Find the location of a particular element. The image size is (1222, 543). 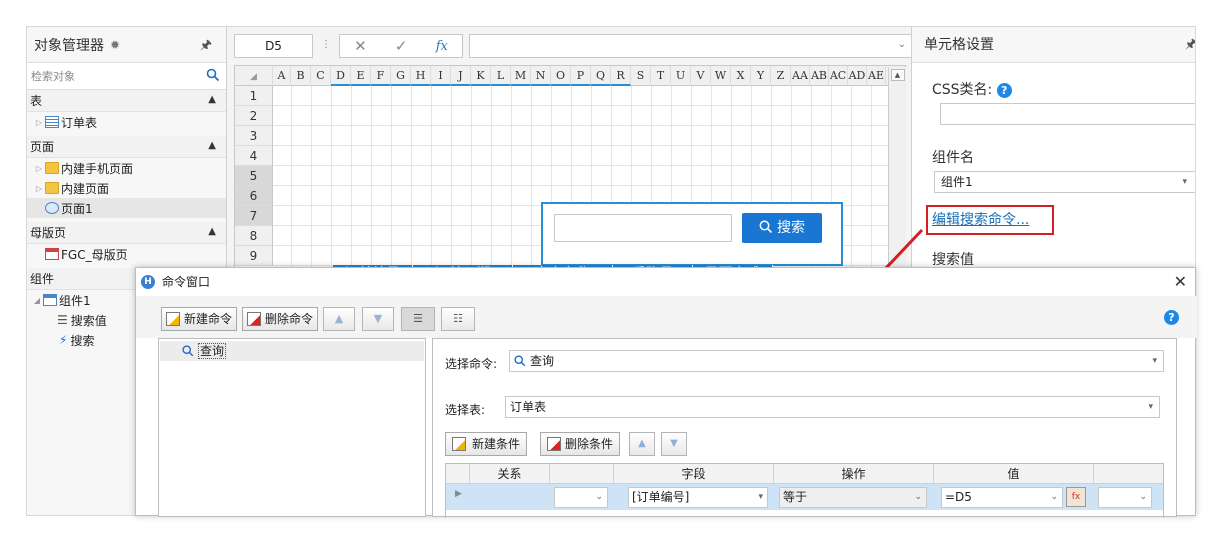

indent-button: ☰ is located at coordinates (418, 319).